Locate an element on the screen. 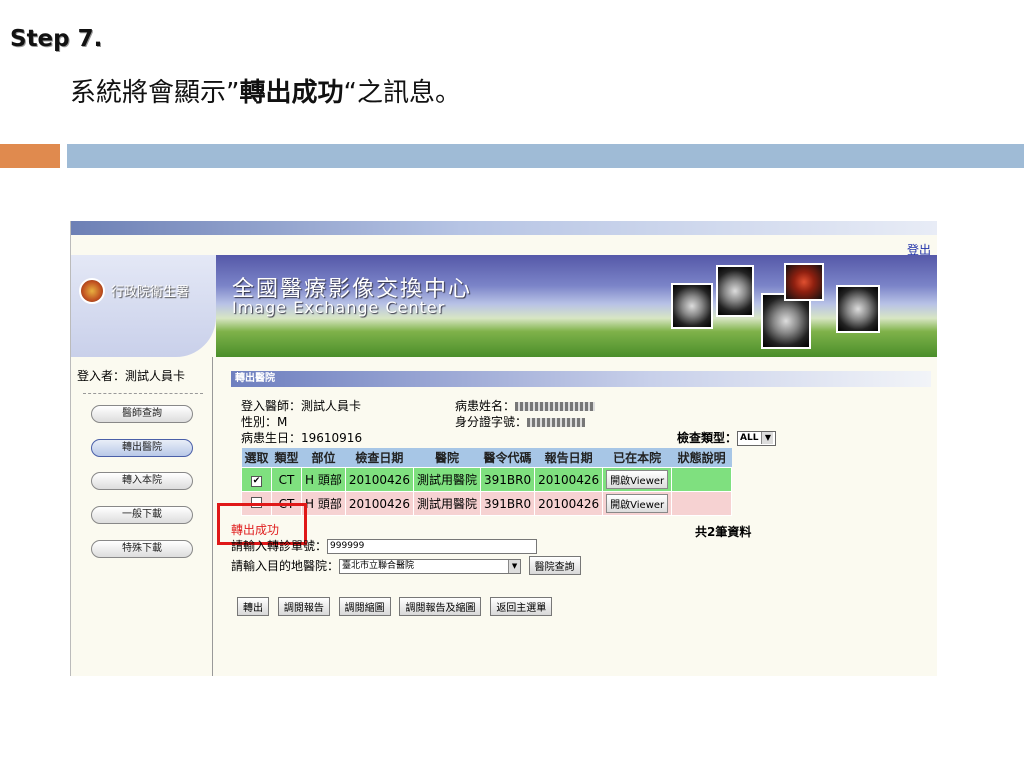  sidebar-item-general-download: 一般下載 is located at coordinates (142, 515).